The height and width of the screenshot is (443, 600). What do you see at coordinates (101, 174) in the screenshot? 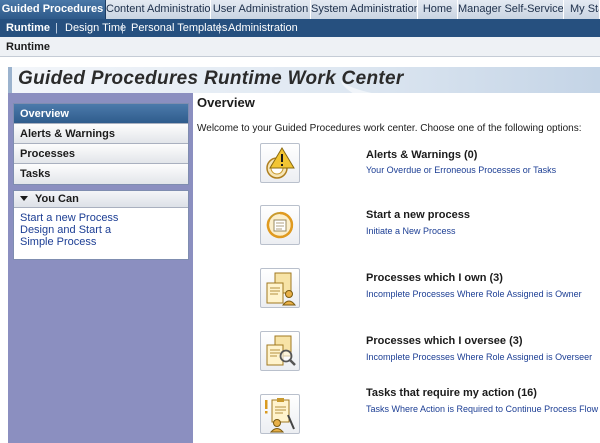
I see `nav-item-tasks: Tasks` at bounding box center [101, 174].